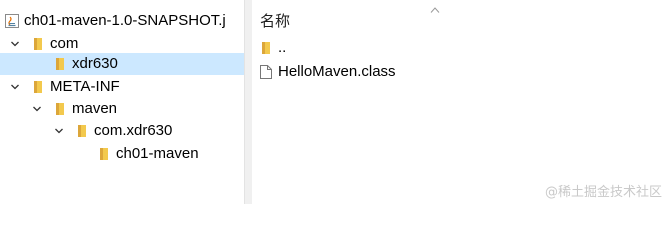  I want to click on tree-root-label: ch01-maven-1.0-SNAPSHOT.j, so click(125, 20).